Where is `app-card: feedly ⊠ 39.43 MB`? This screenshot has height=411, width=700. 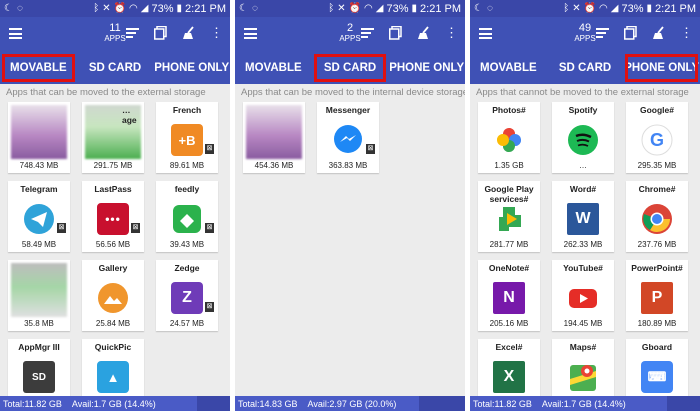 app-card: feedly ⊠ 39.43 MB is located at coordinates (187, 216).